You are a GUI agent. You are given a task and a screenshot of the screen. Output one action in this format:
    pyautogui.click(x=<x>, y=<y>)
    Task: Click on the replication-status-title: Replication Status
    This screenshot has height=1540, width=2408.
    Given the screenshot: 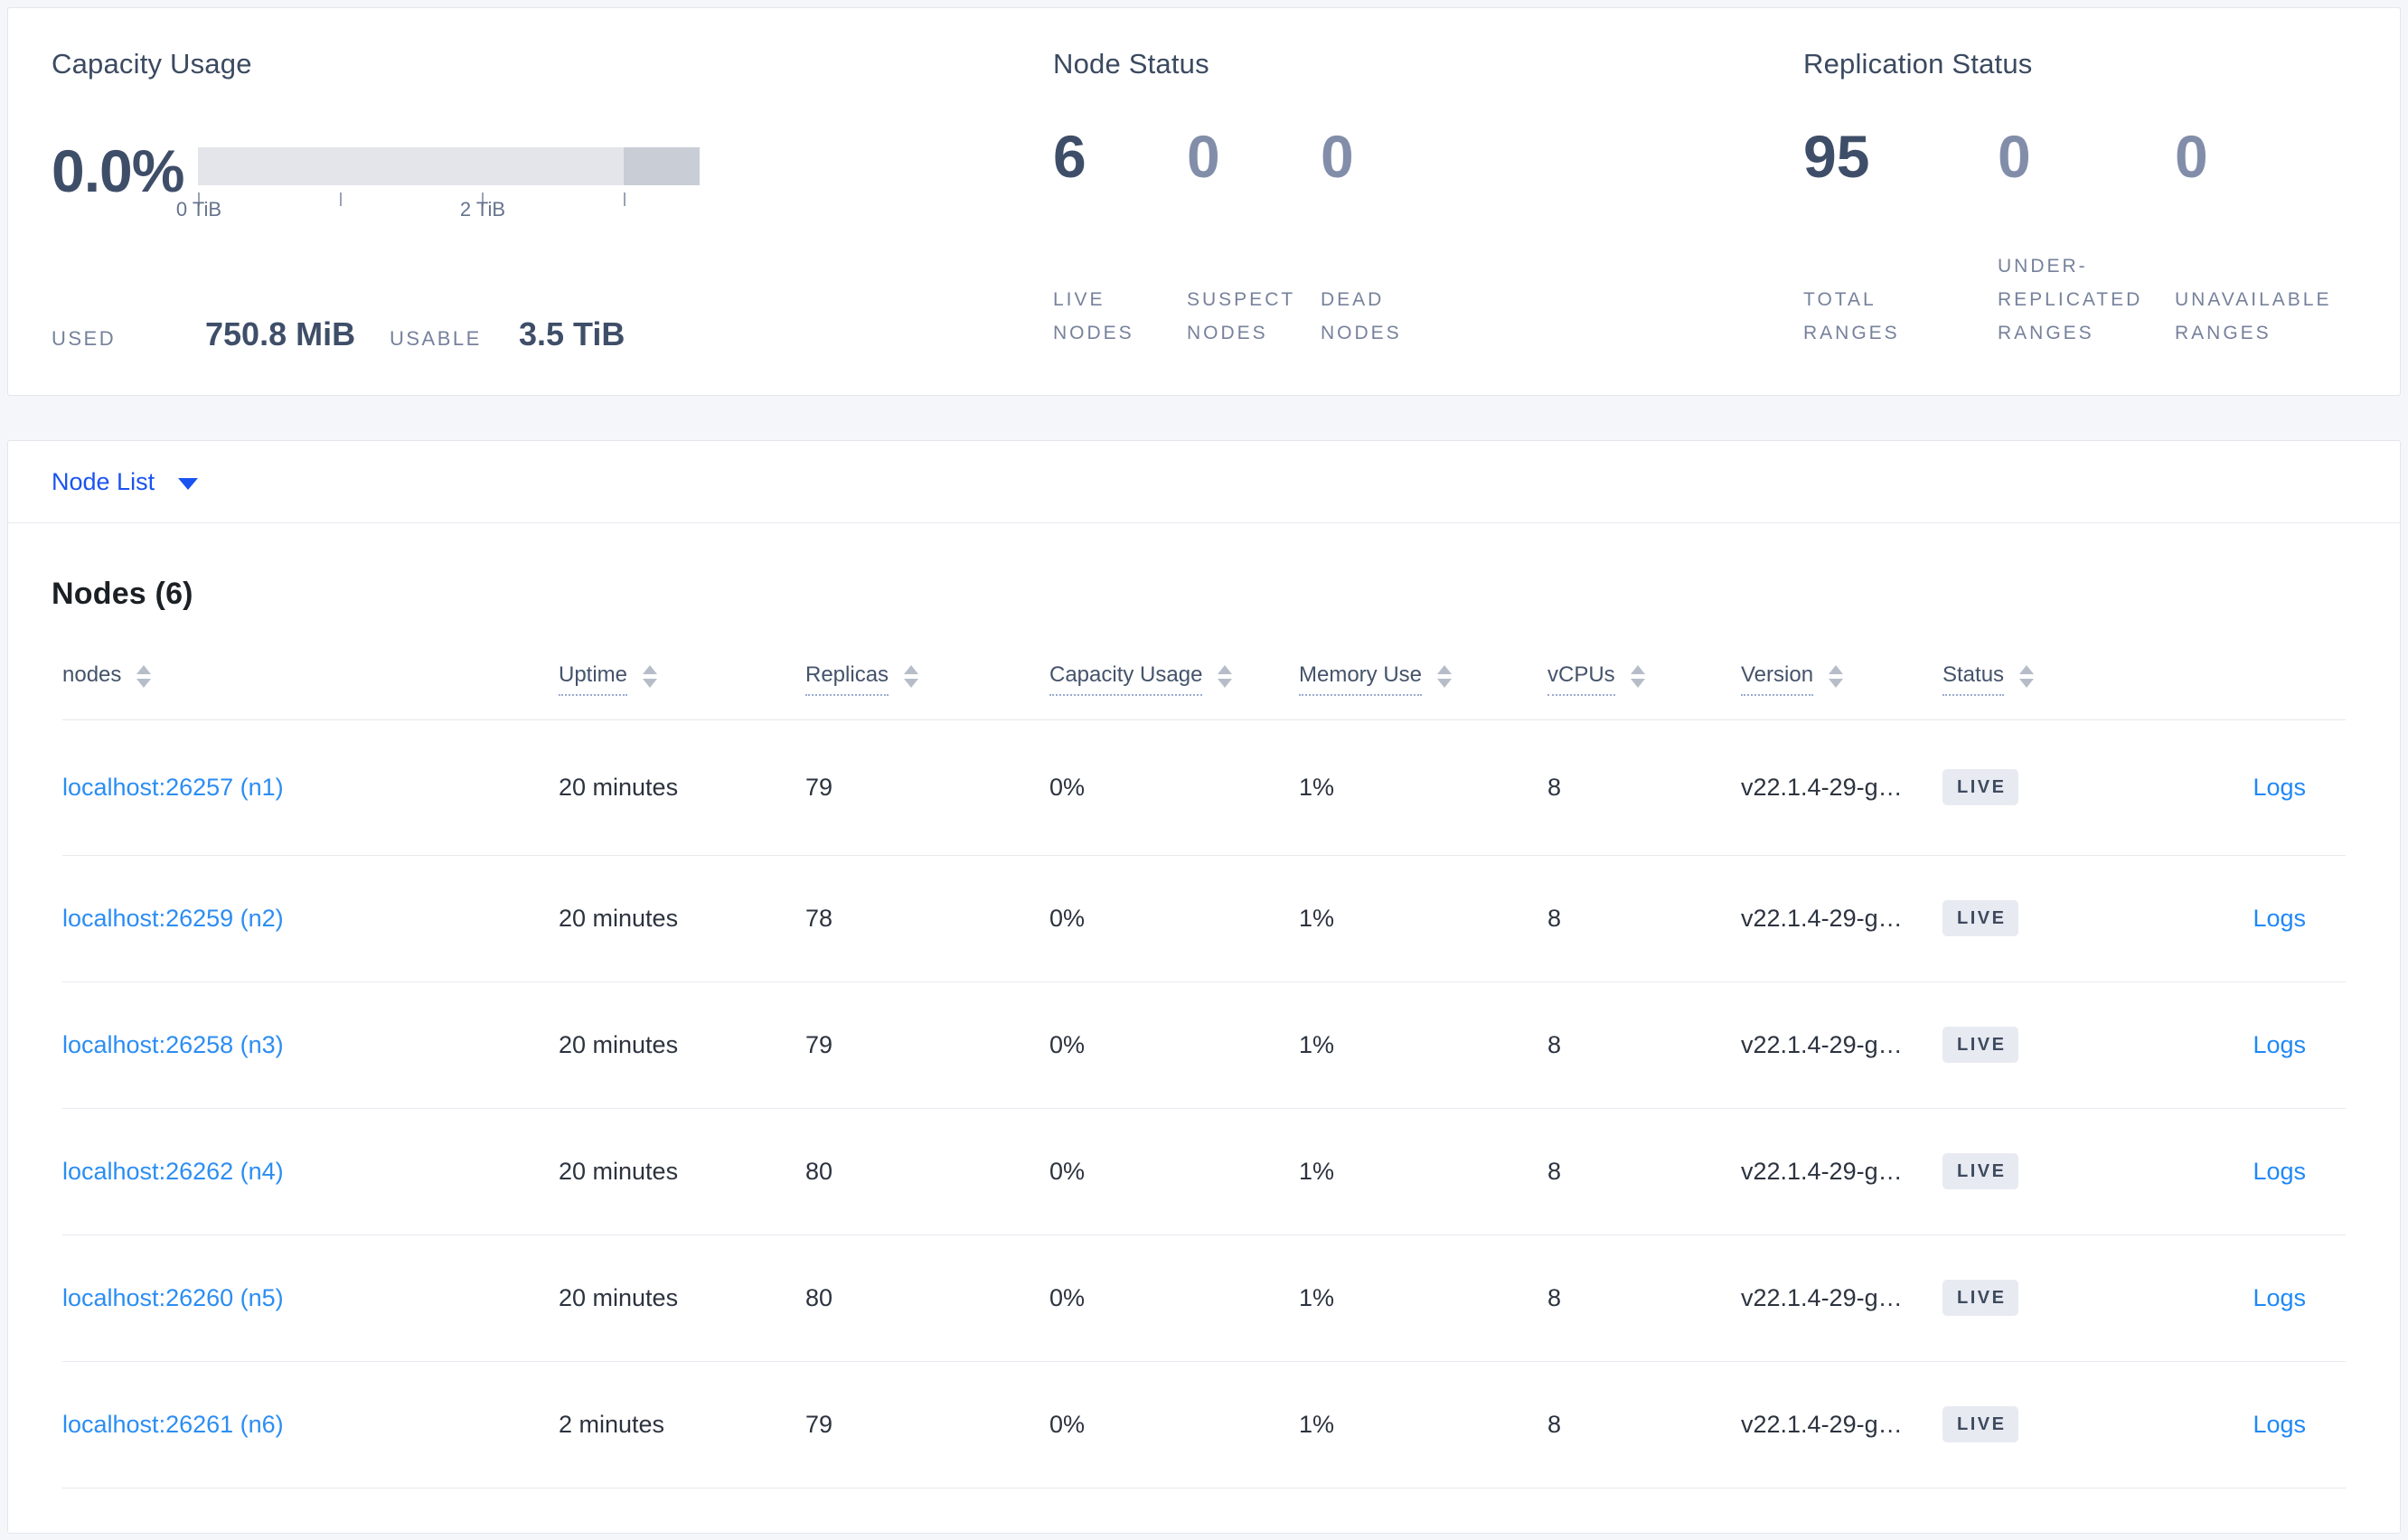 What is the action you would take?
    pyautogui.click(x=1918, y=64)
    